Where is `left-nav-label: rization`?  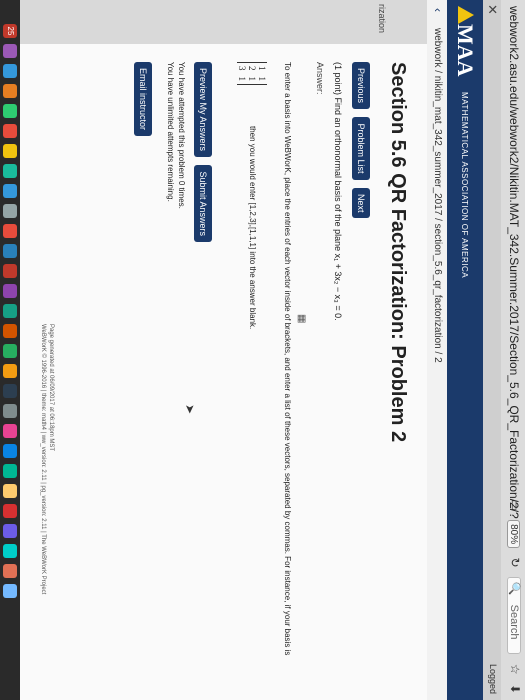 left-nav-label: rization is located at coordinates (382, 18).